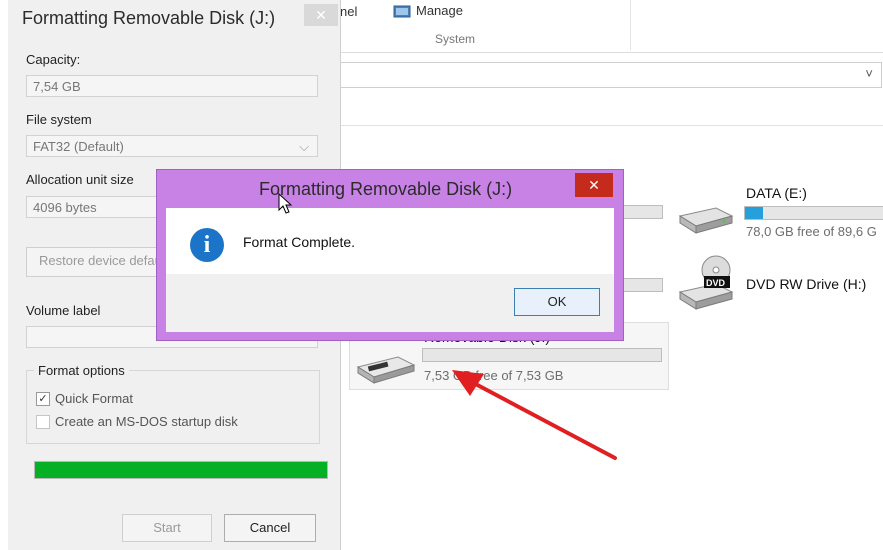 The image size is (883, 550). What do you see at coordinates (402, 11) in the screenshot?
I see `manage-icon` at bounding box center [402, 11].